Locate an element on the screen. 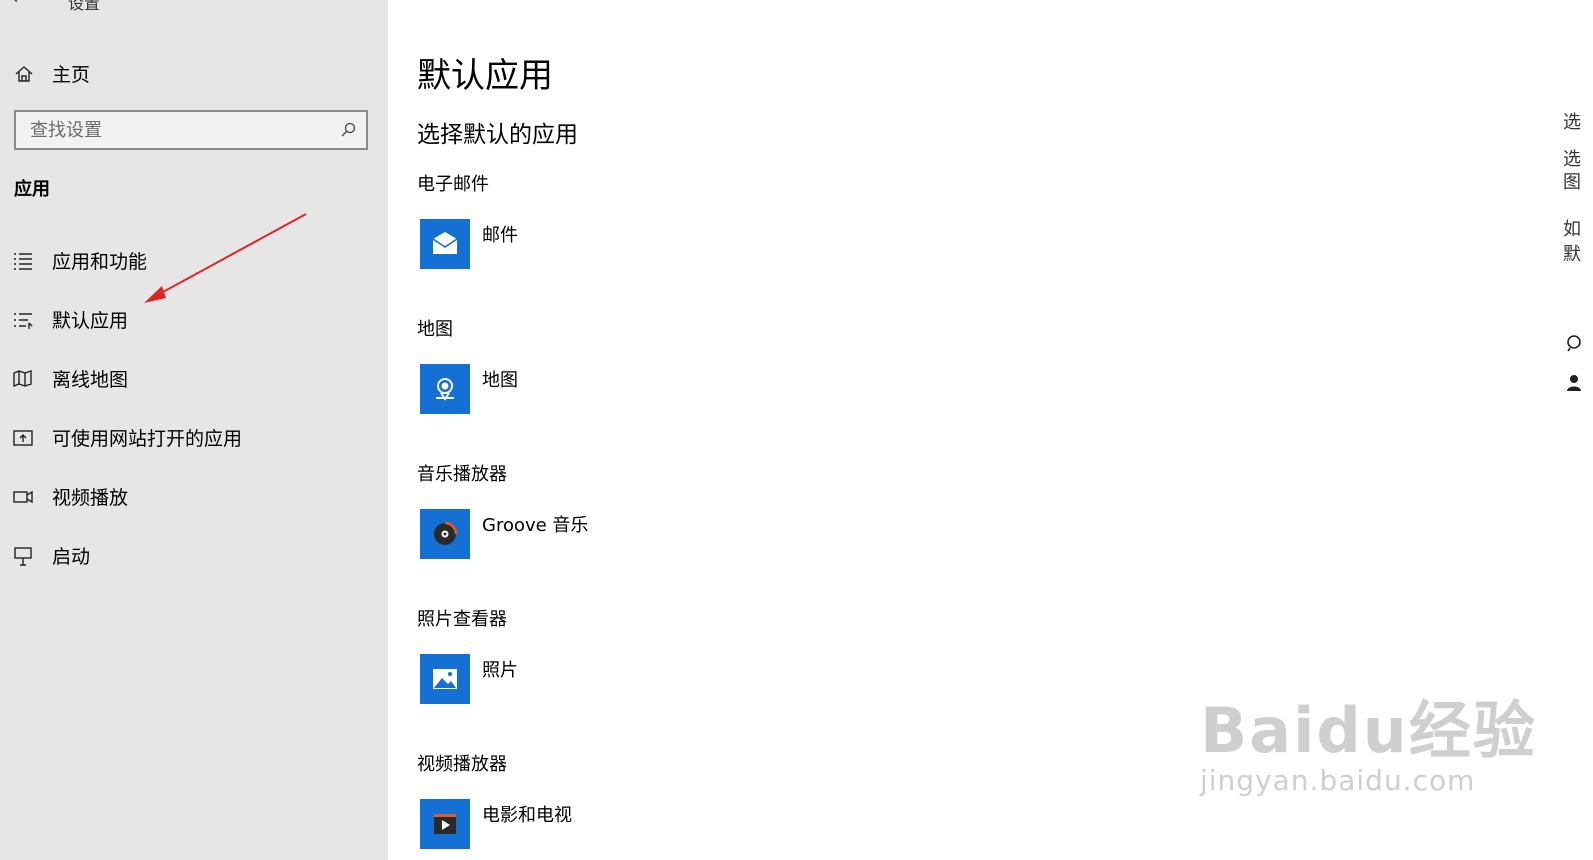 The image size is (1593, 860). related-fragment: 默 is located at coordinates (1572, 254).